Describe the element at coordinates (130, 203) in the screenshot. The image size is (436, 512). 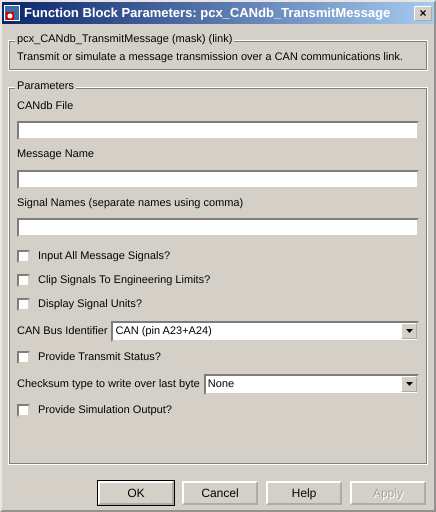
I see `field-label: Signal Names (separate names using comma)` at that location.